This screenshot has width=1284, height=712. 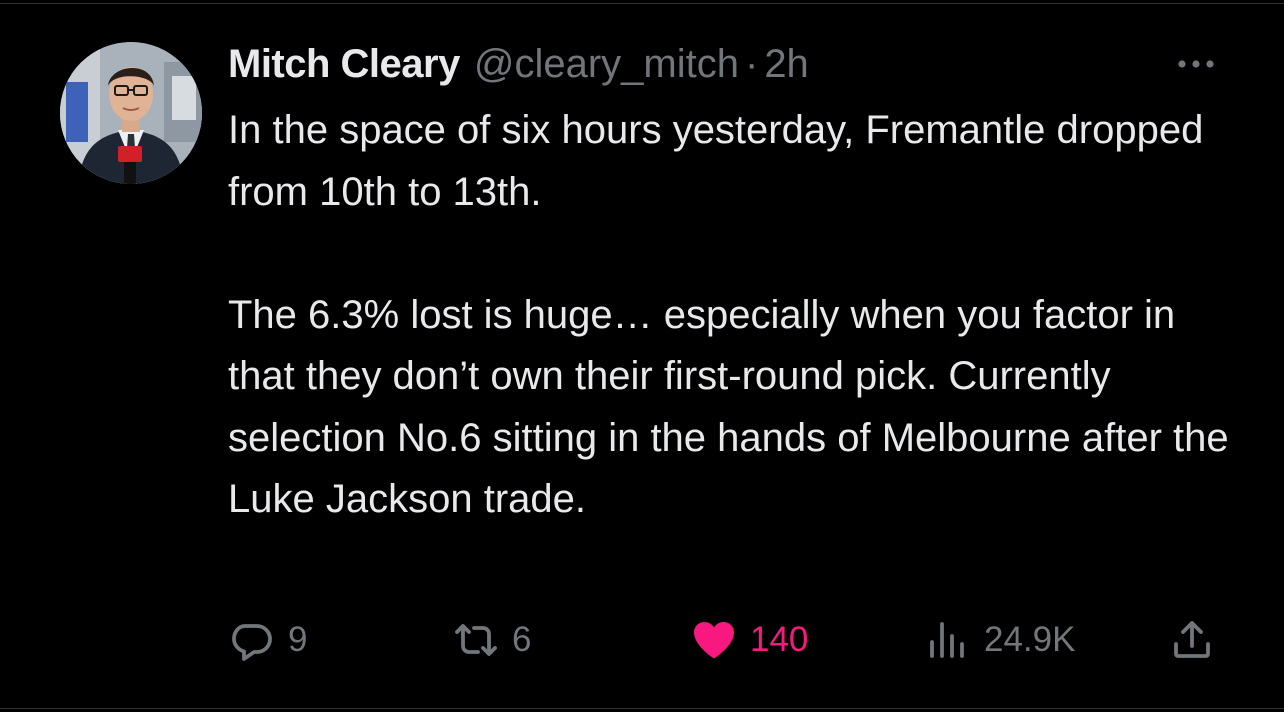 What do you see at coordinates (522, 639) in the screenshot?
I see `retweet-count: 6` at bounding box center [522, 639].